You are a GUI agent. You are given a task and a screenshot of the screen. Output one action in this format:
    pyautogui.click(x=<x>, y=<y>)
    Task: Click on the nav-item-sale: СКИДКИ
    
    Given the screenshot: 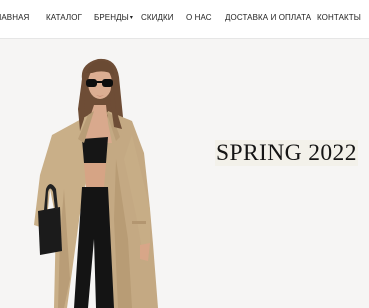 What is the action you would take?
    pyautogui.click(x=157, y=18)
    